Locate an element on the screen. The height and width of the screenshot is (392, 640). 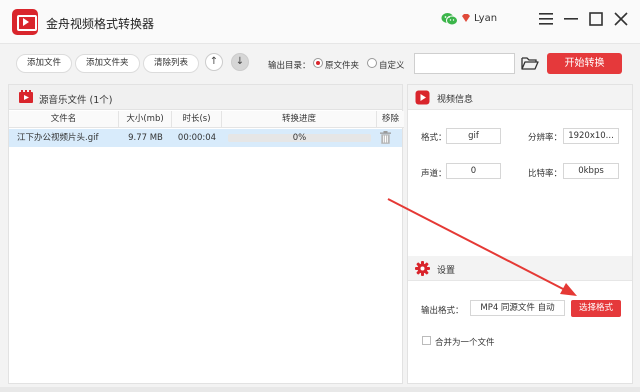
video-info-header: 视频信息 is located at coordinates (520, 97).